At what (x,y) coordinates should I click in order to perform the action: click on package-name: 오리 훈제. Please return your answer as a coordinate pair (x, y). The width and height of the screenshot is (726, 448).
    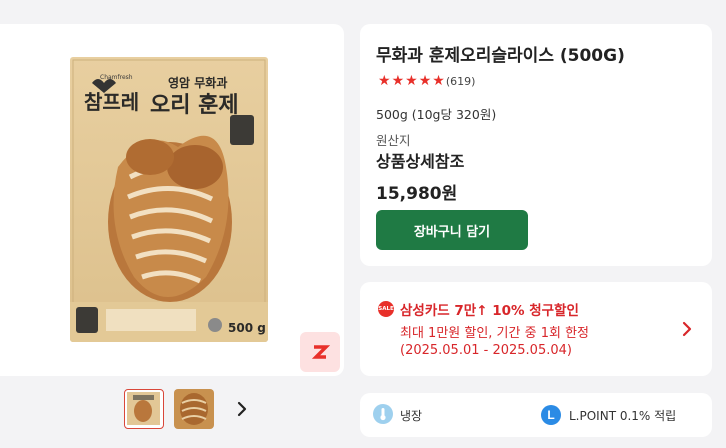
    Looking at the image, I should click on (194, 105).